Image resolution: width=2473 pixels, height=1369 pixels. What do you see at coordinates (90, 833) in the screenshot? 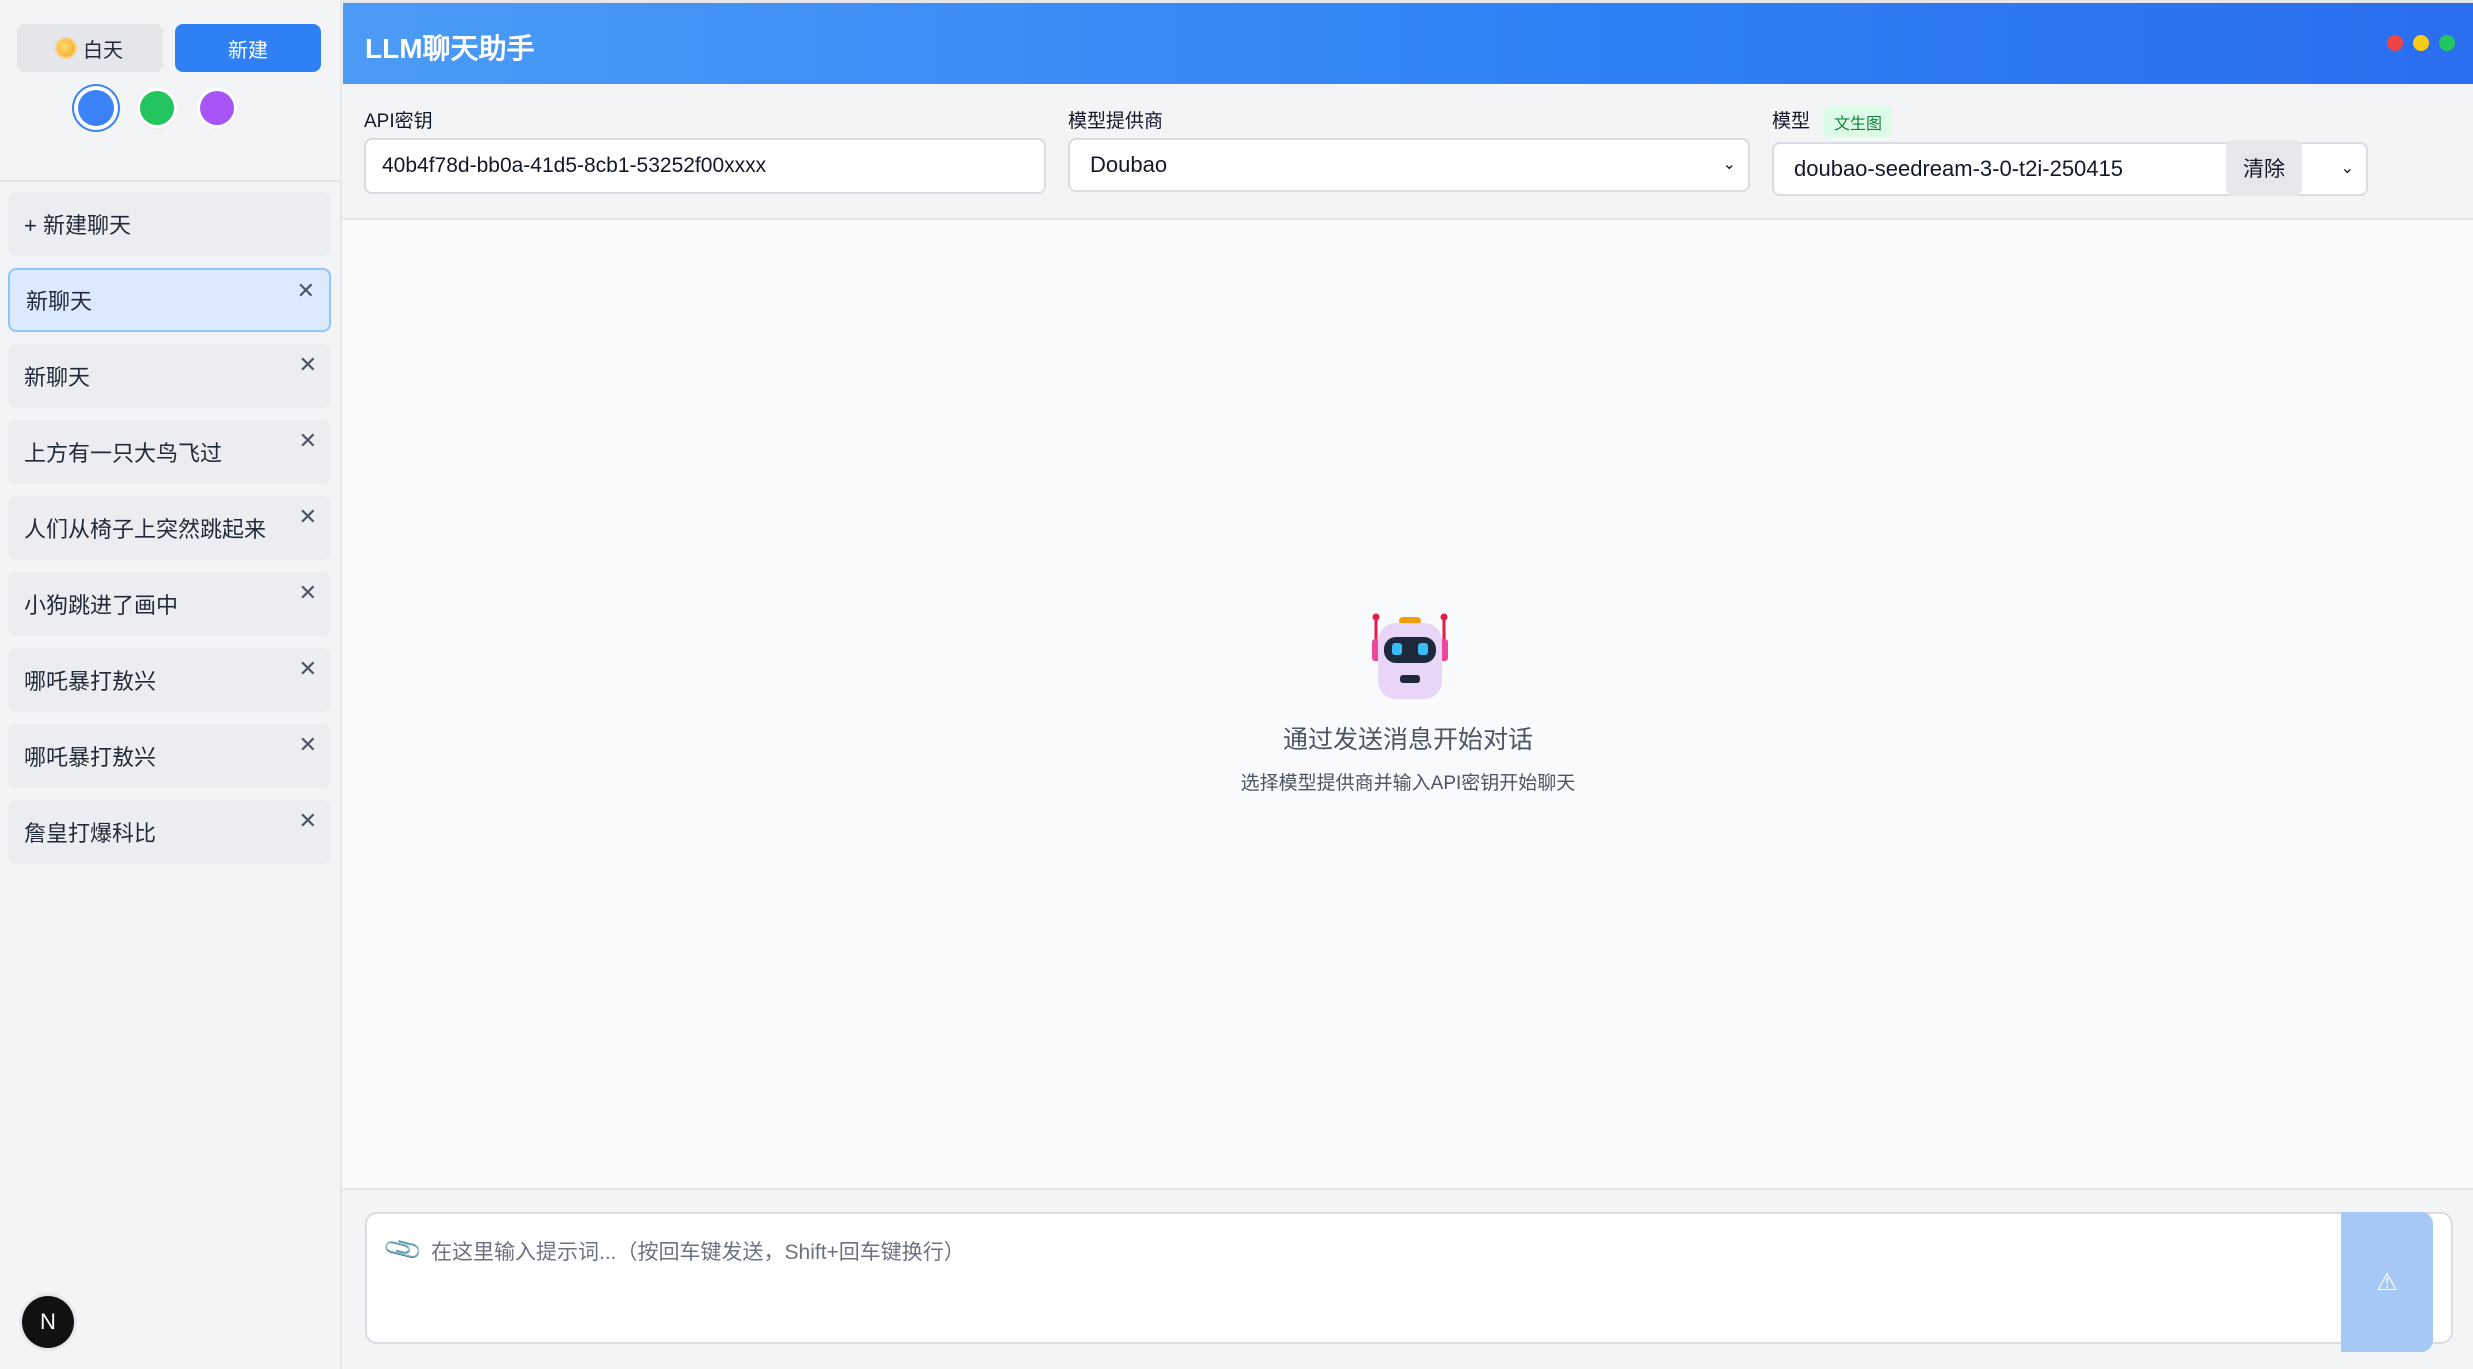
I see `chat-item-title: 詹皇打爆科比` at bounding box center [90, 833].